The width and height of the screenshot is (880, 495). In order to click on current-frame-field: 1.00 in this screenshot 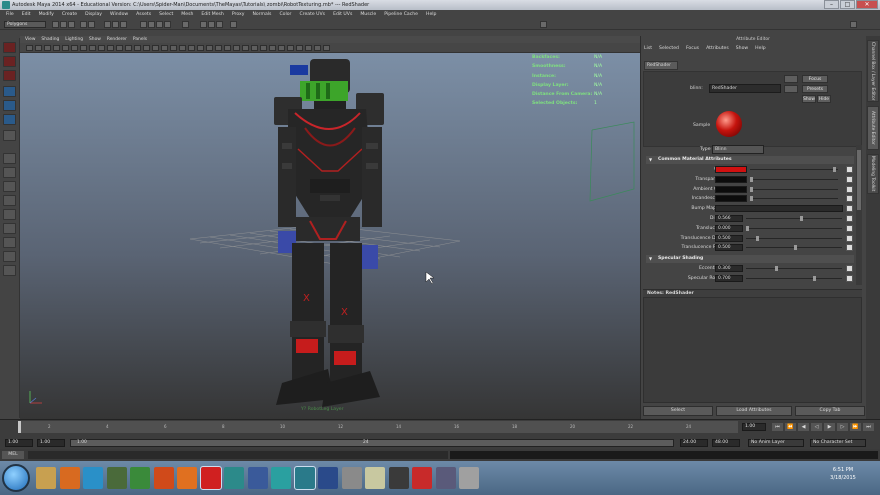, I will do `click(754, 427)`.